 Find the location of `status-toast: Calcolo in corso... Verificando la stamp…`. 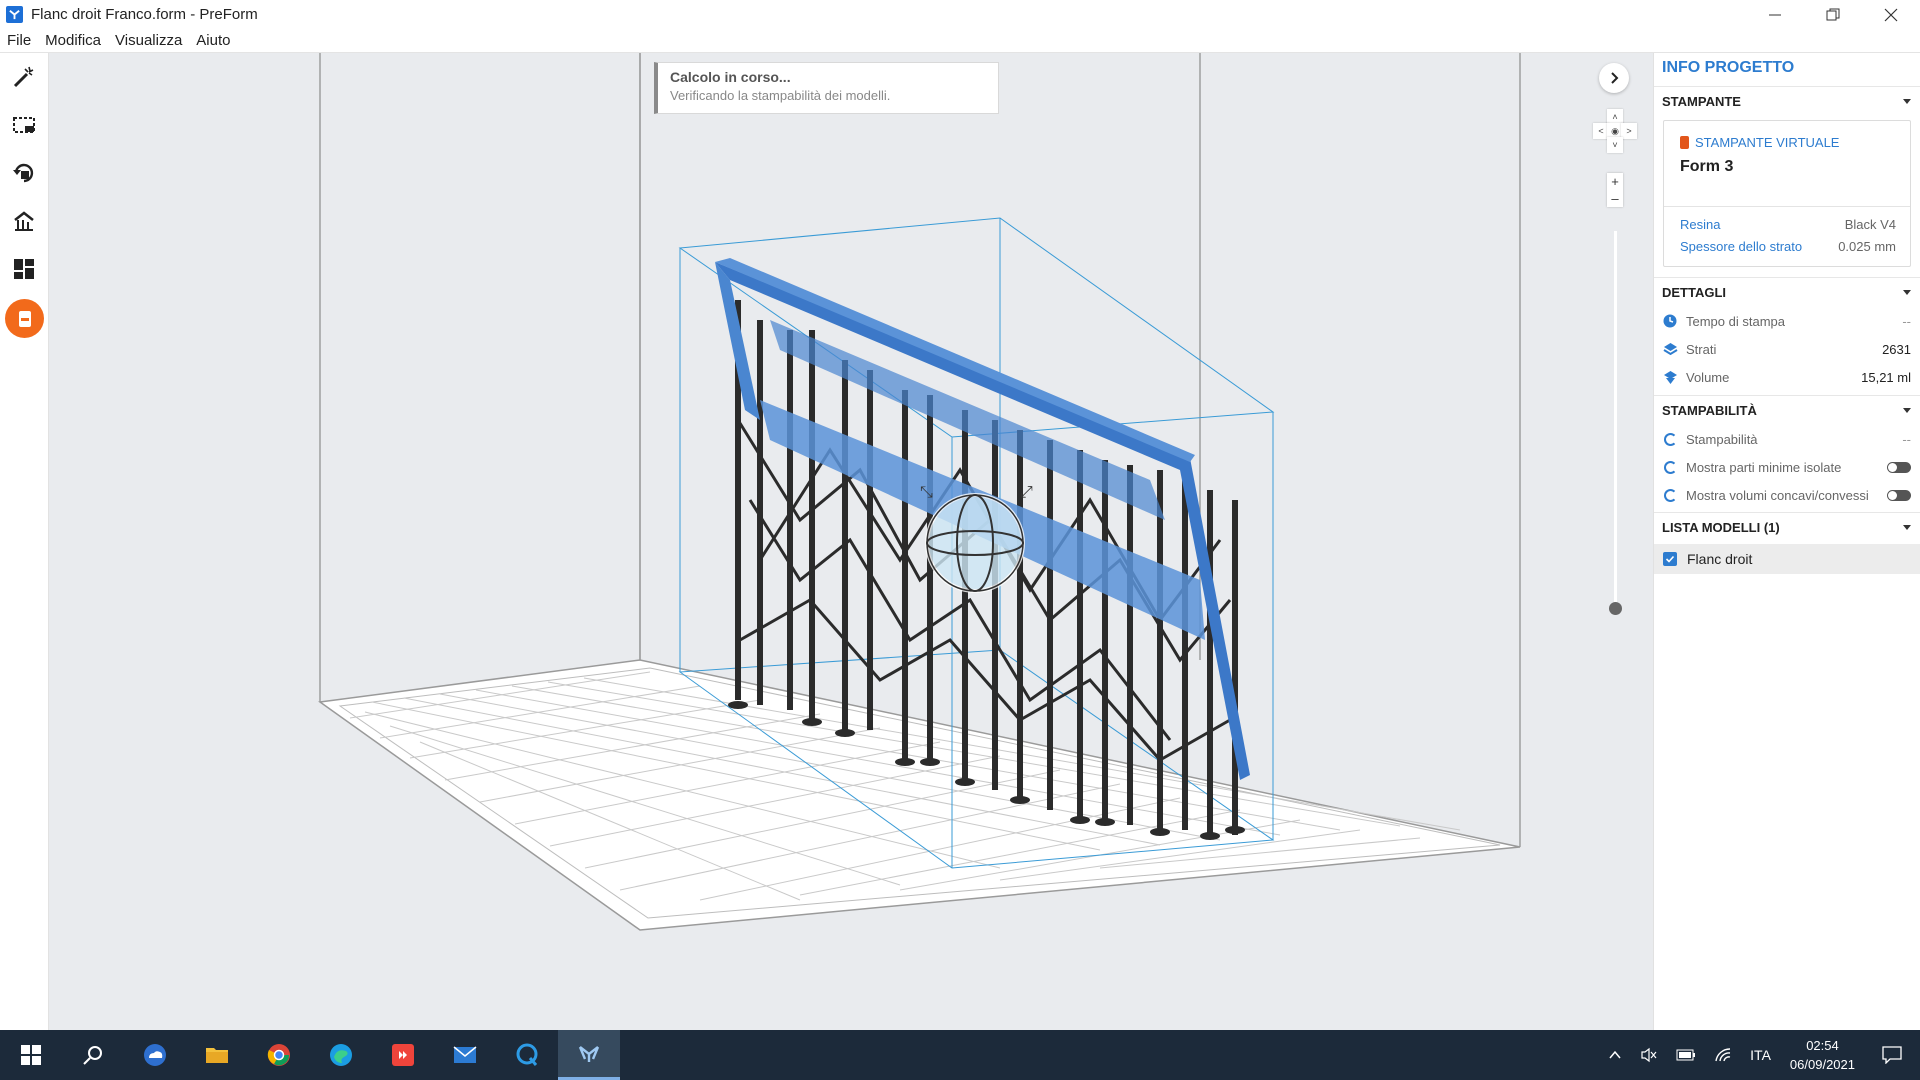

status-toast: Calcolo in corso... Verificando la stamp… is located at coordinates (826, 88).